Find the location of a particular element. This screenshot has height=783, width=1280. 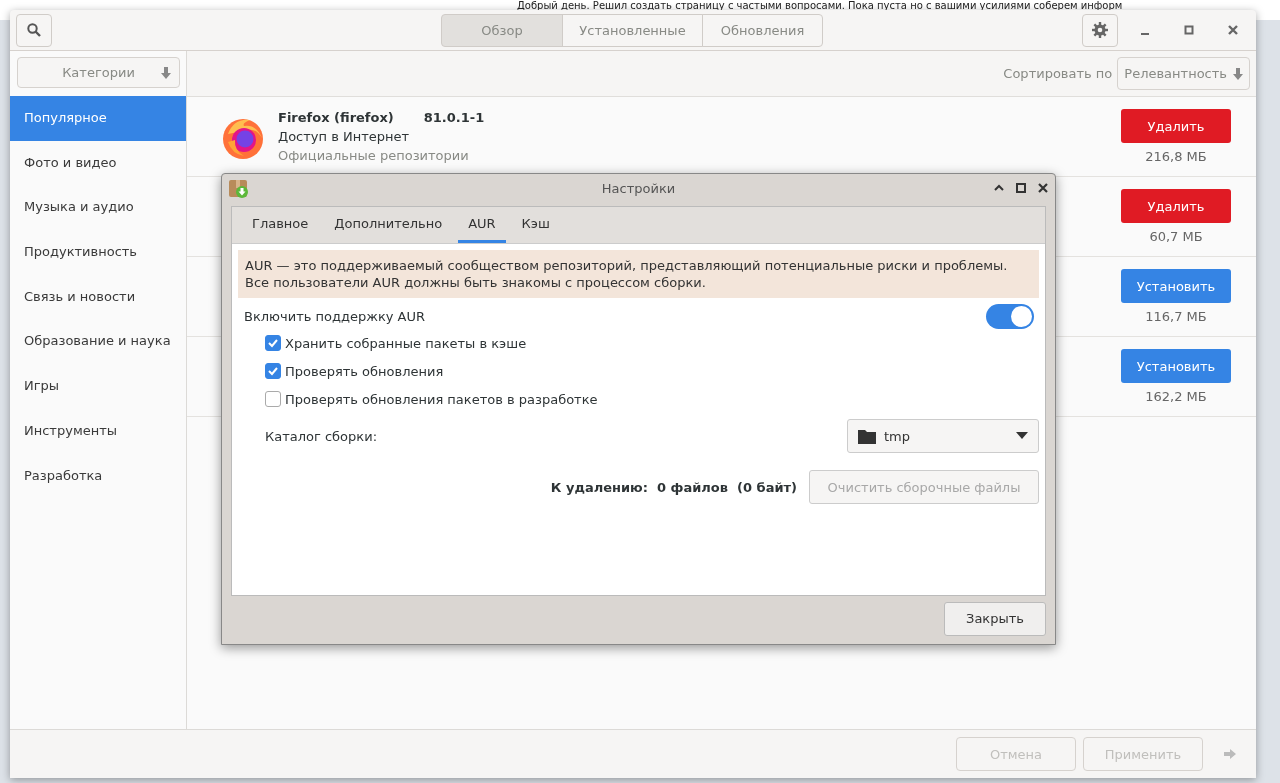

package-size: 116,7 МБ is located at coordinates (1176, 316).